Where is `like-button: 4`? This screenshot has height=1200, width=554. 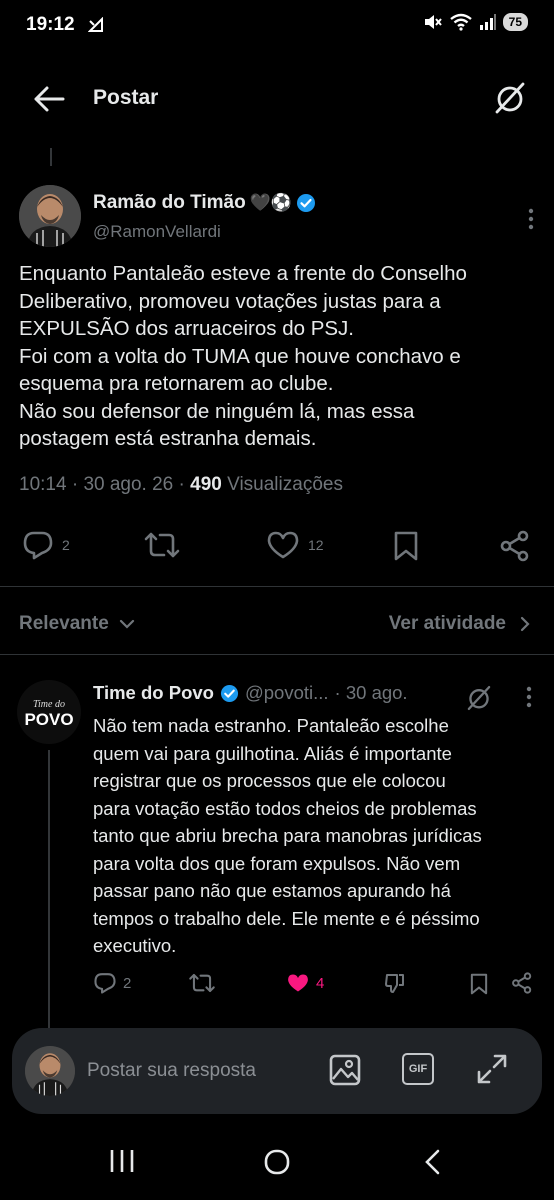 like-button: 4 is located at coordinates (305, 983).